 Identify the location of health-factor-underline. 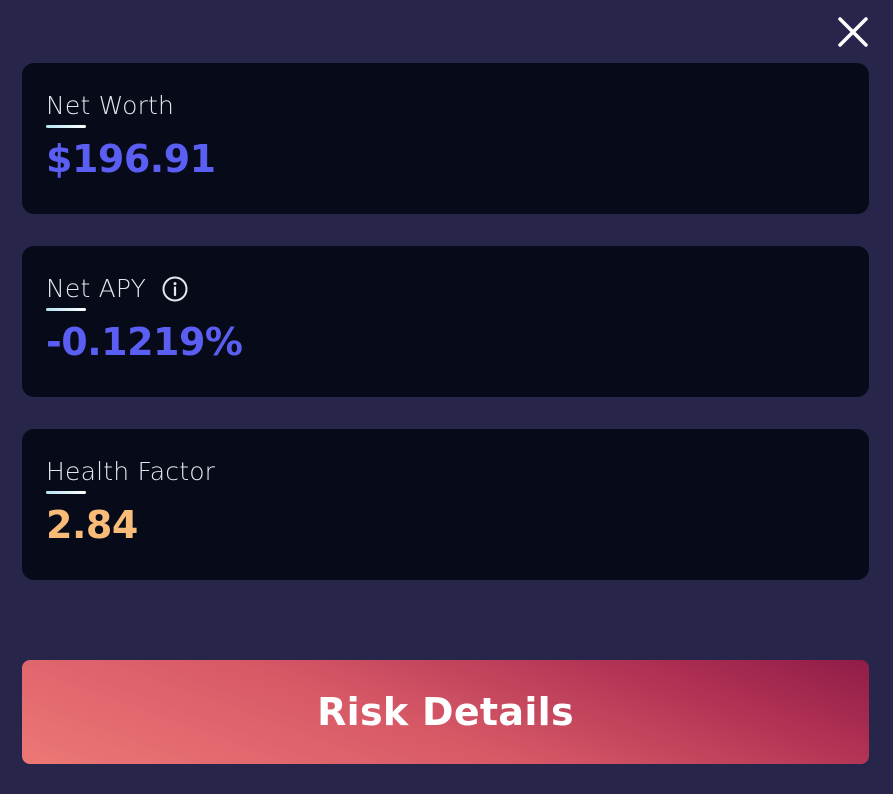
(66, 492).